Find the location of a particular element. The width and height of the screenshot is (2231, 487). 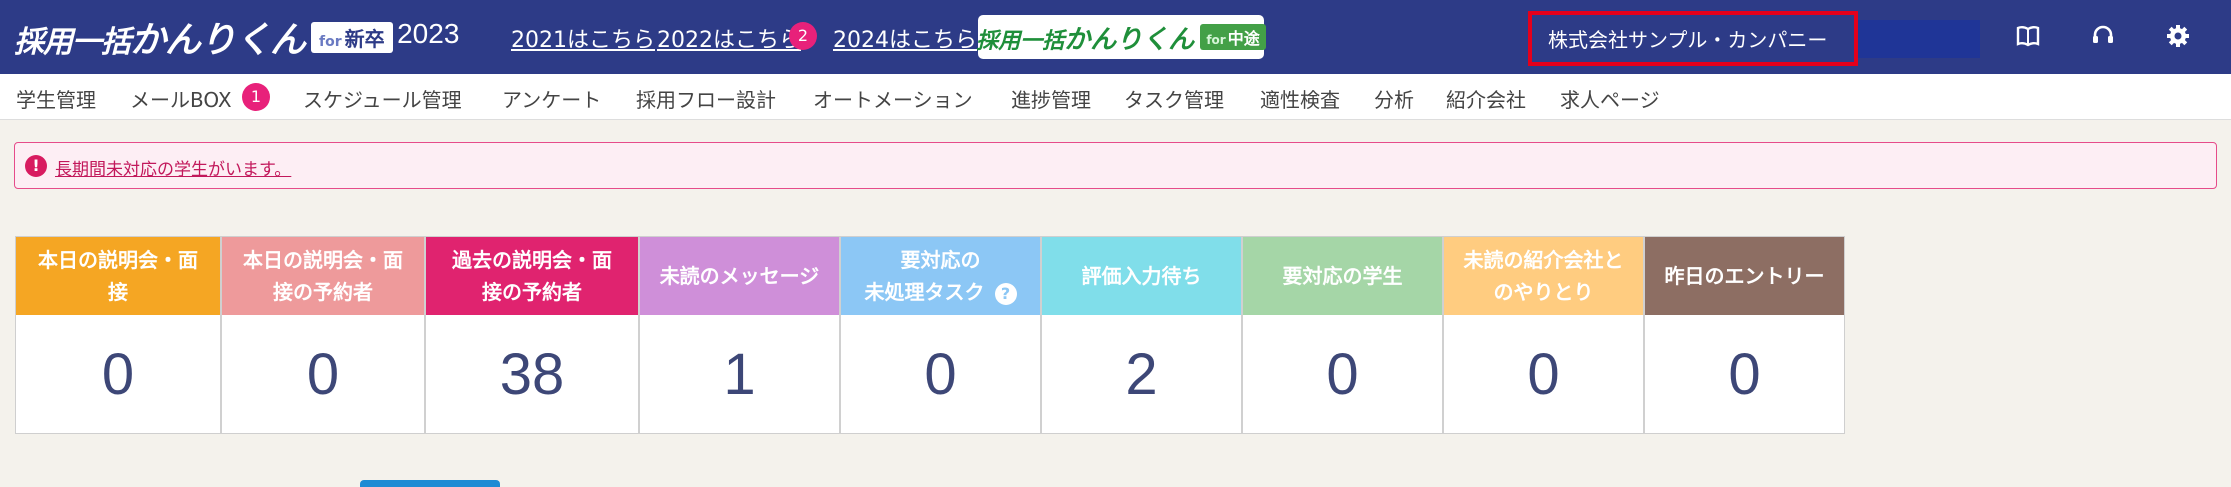

stat-card-header: 本日の説明会・面 接の予約者 is located at coordinates (323, 276).